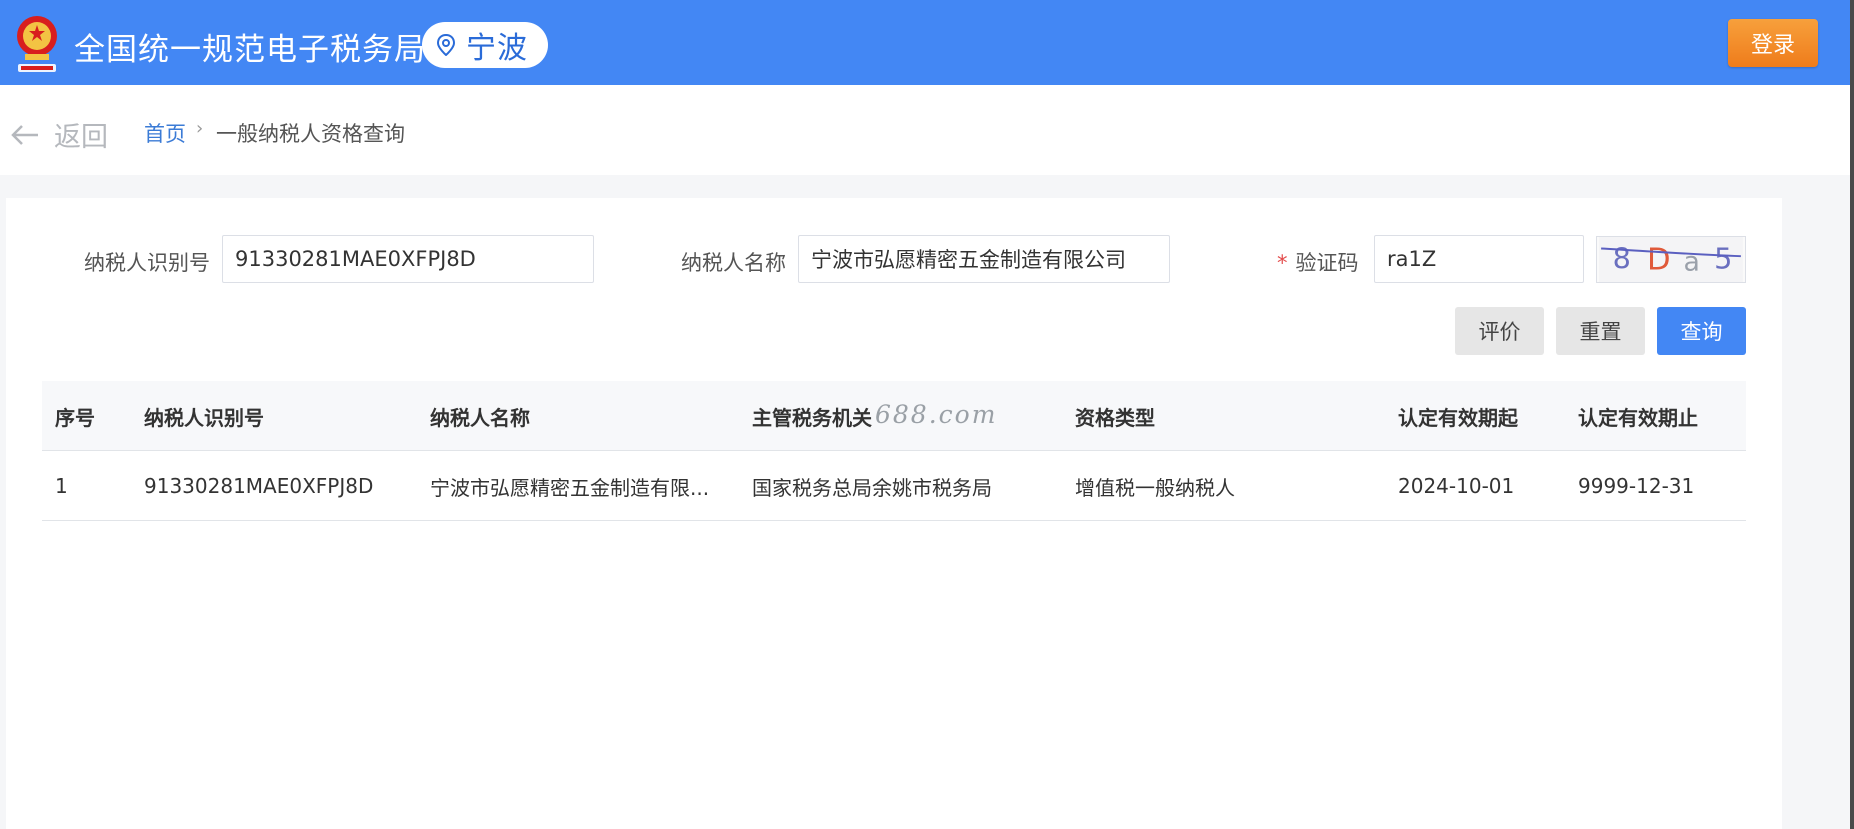 This screenshot has height=829, width=1854. What do you see at coordinates (204, 417) in the screenshot?
I see `column-header-taxpayer-id: 纳税人识别号` at bounding box center [204, 417].